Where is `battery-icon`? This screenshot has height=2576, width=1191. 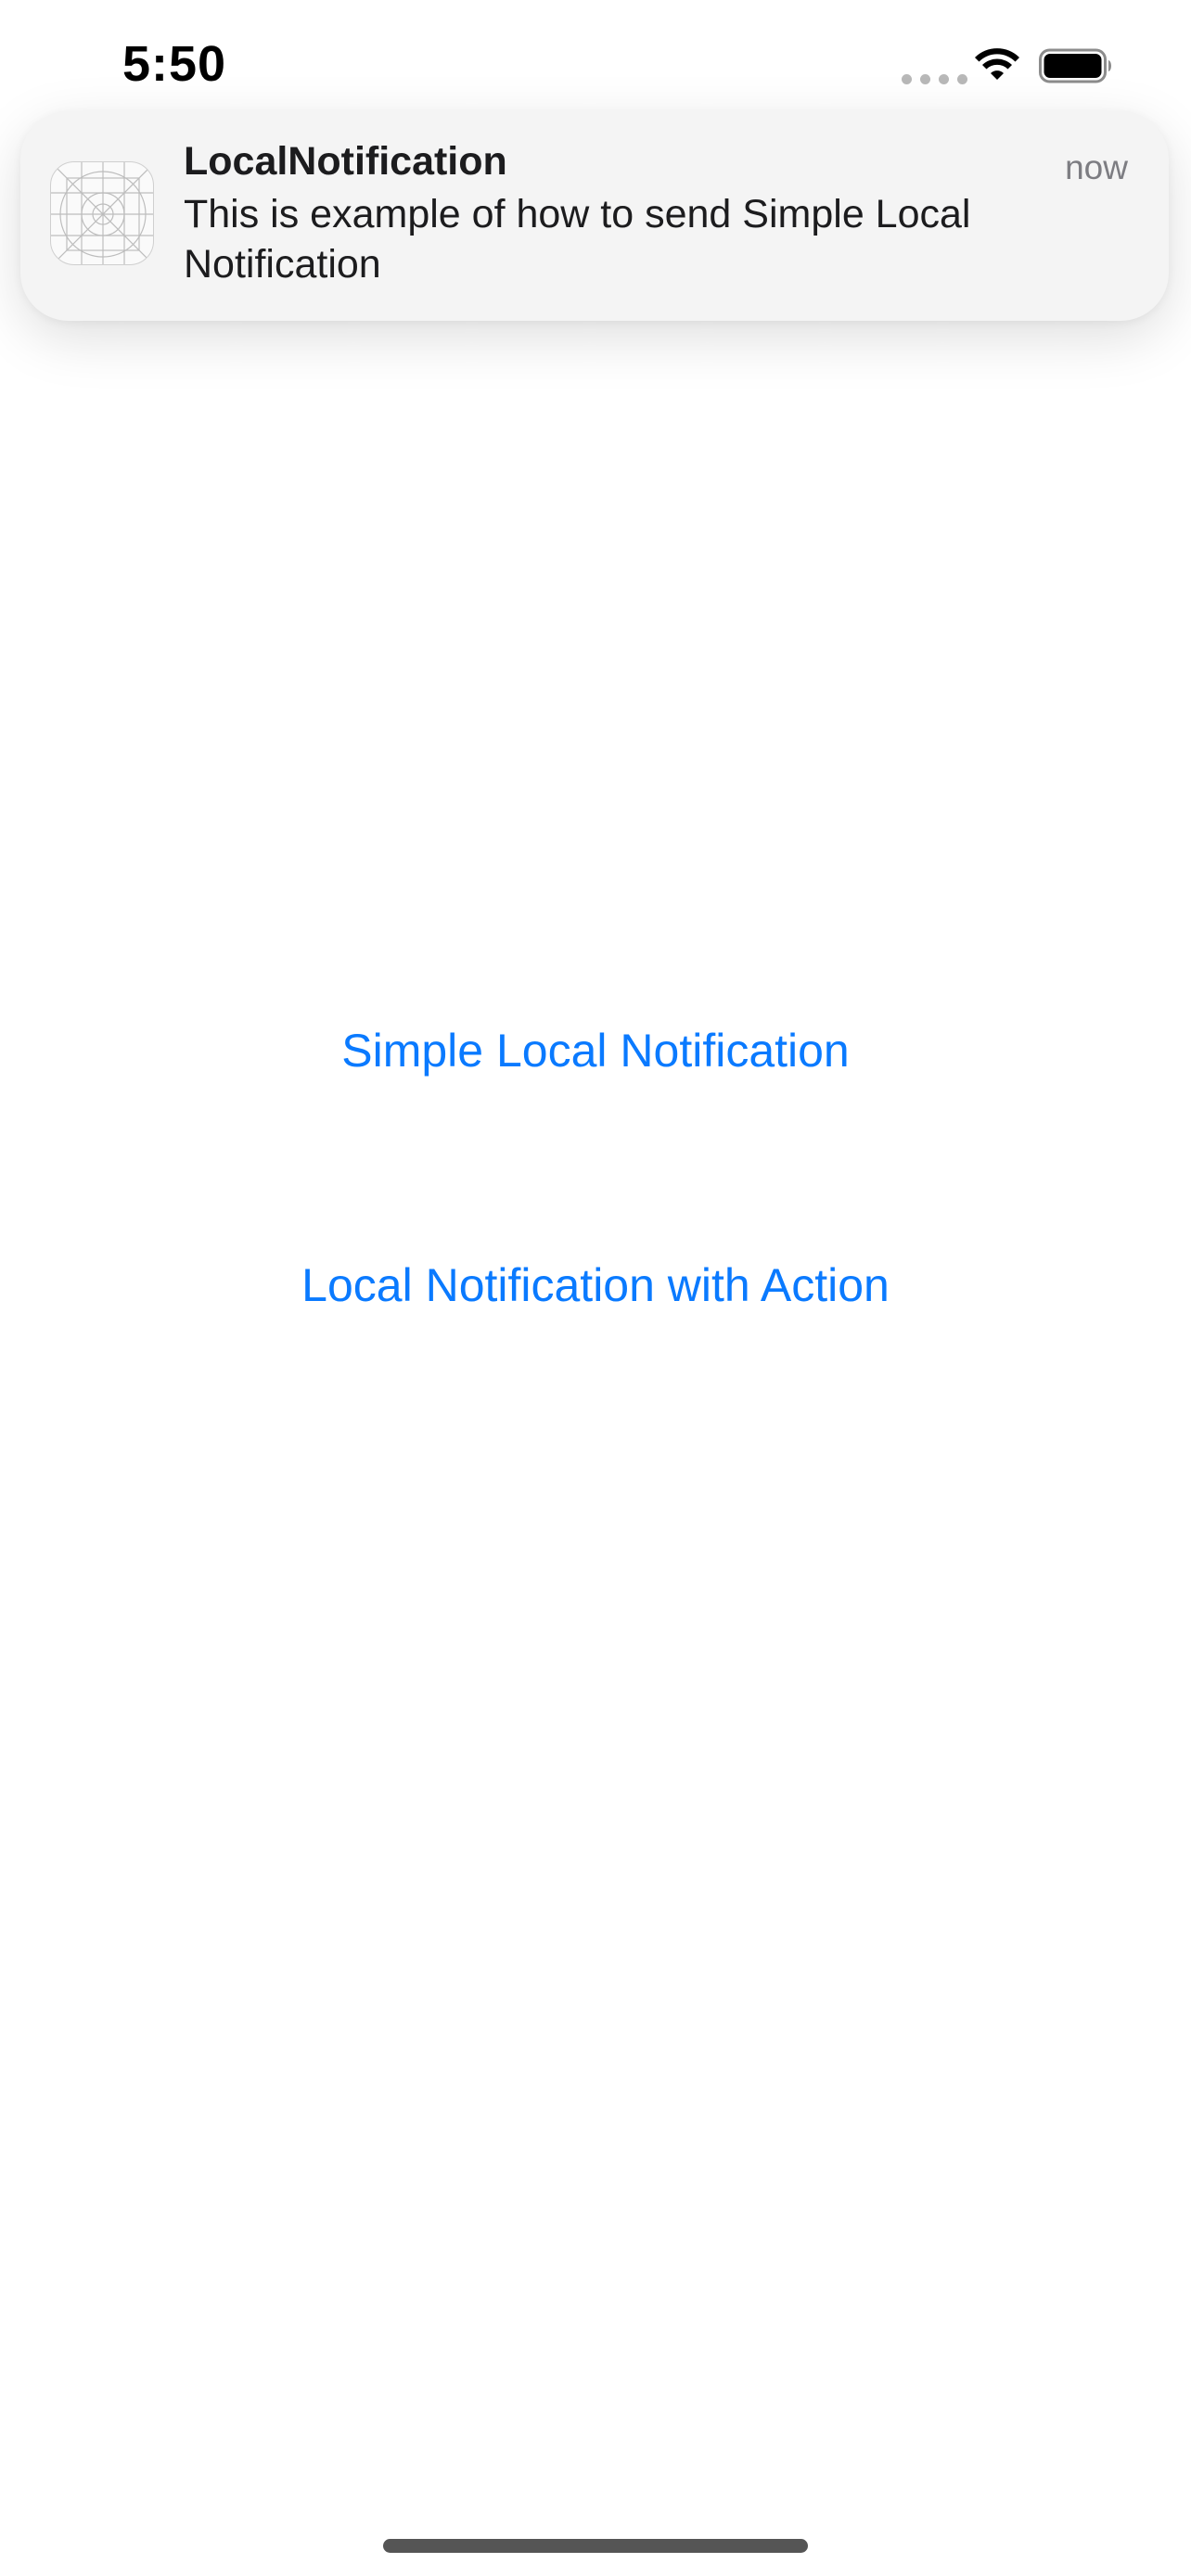 battery-icon is located at coordinates (1075, 66).